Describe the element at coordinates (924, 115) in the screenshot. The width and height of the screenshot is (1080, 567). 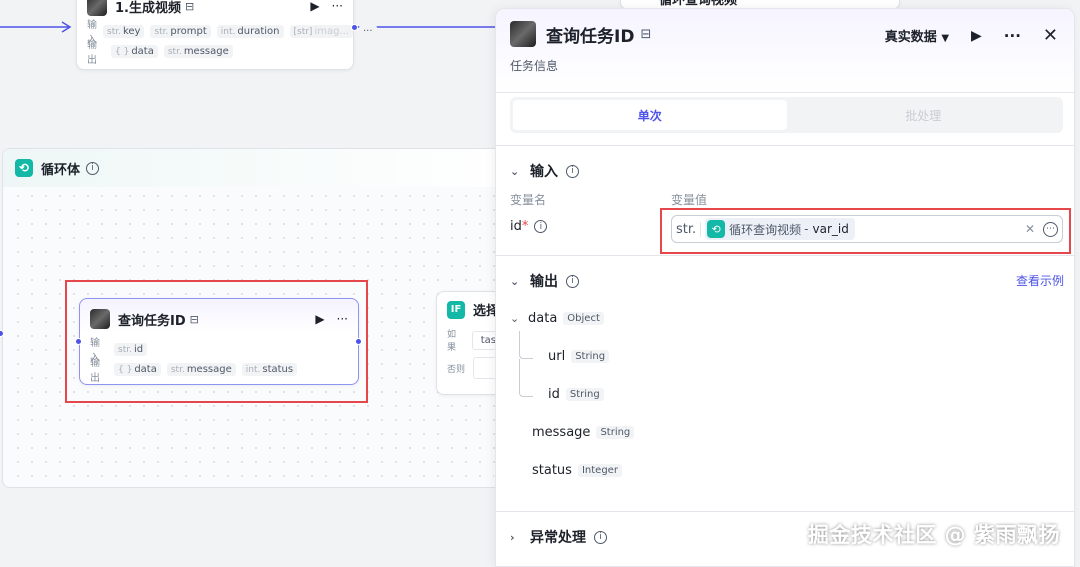
I see `tab-batch: 批处理` at that location.